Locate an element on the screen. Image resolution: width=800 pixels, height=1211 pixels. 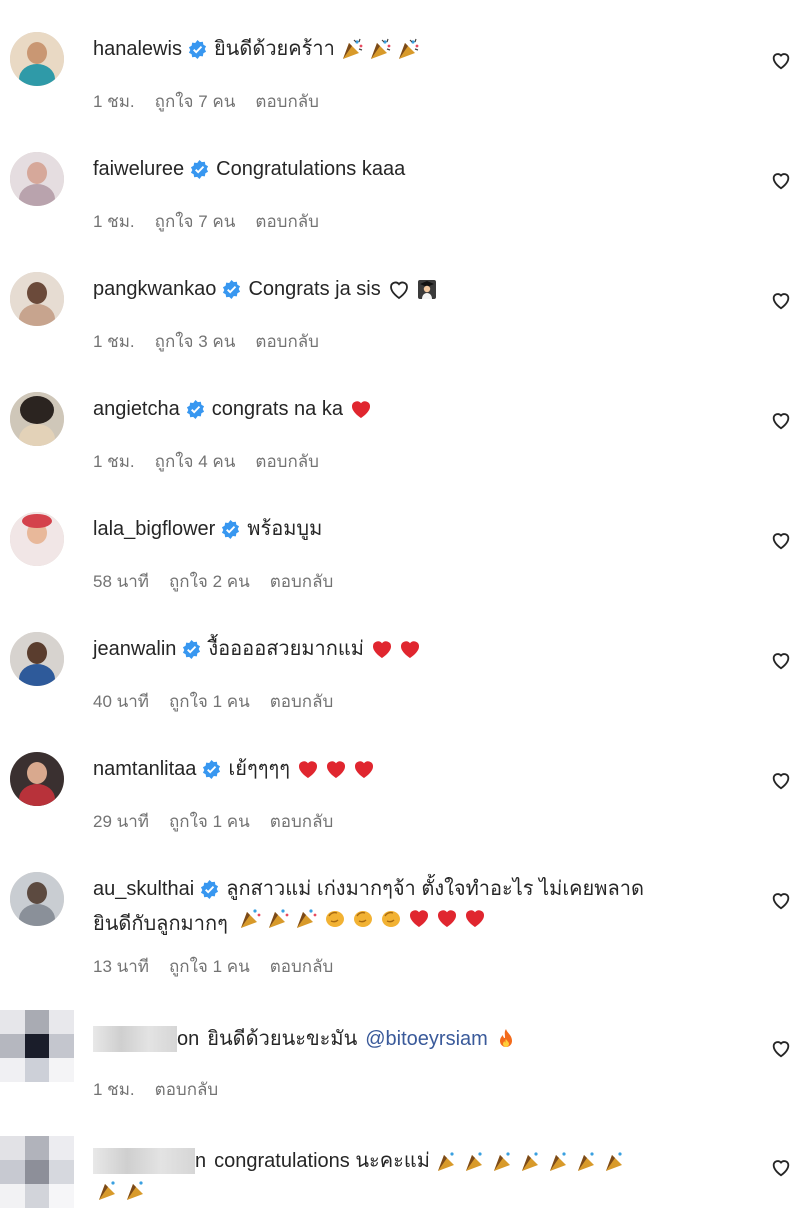
username: lala_bigflower is located at coordinates (154, 529).